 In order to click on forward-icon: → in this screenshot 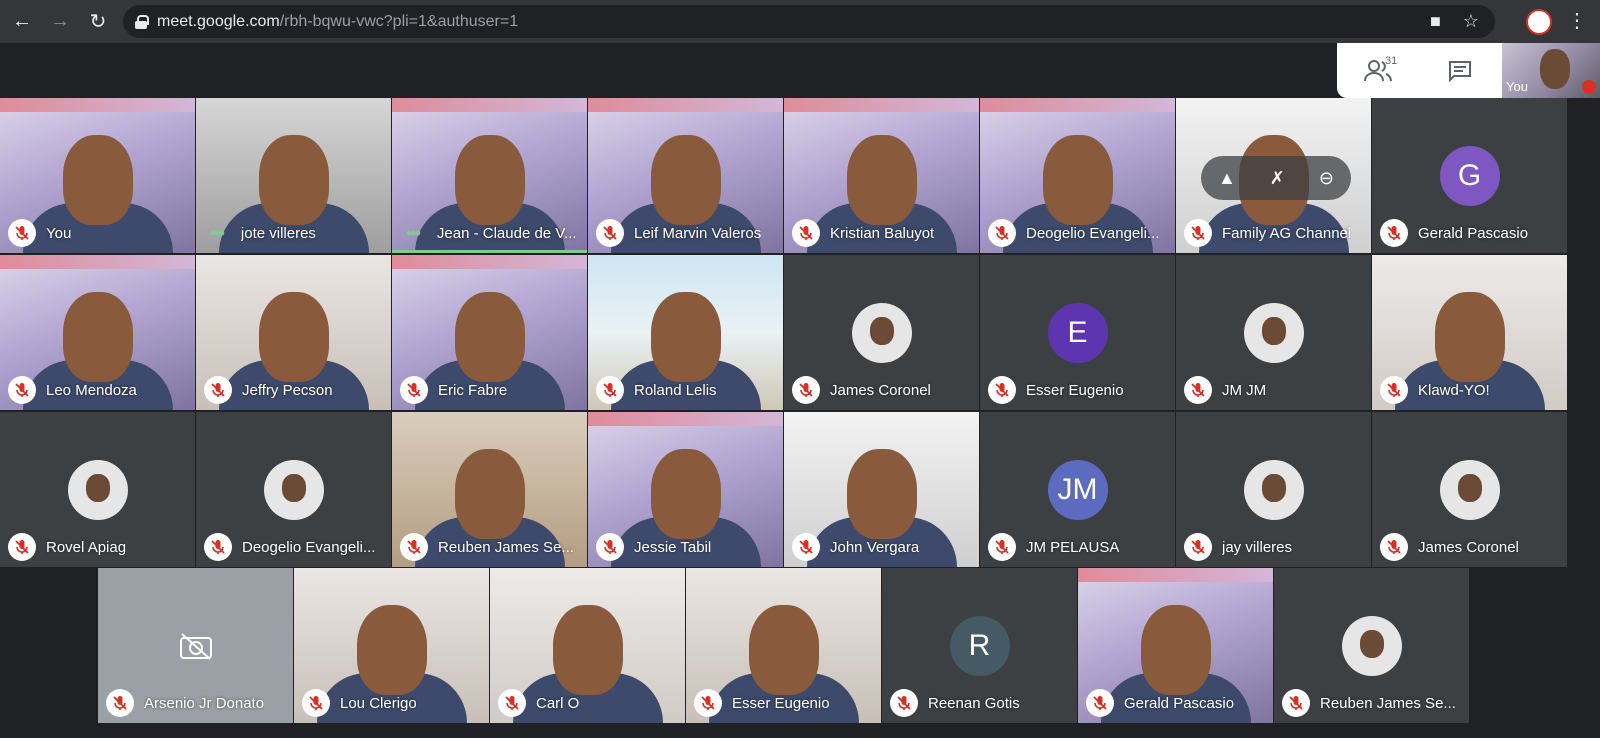, I will do `click(60, 22)`.